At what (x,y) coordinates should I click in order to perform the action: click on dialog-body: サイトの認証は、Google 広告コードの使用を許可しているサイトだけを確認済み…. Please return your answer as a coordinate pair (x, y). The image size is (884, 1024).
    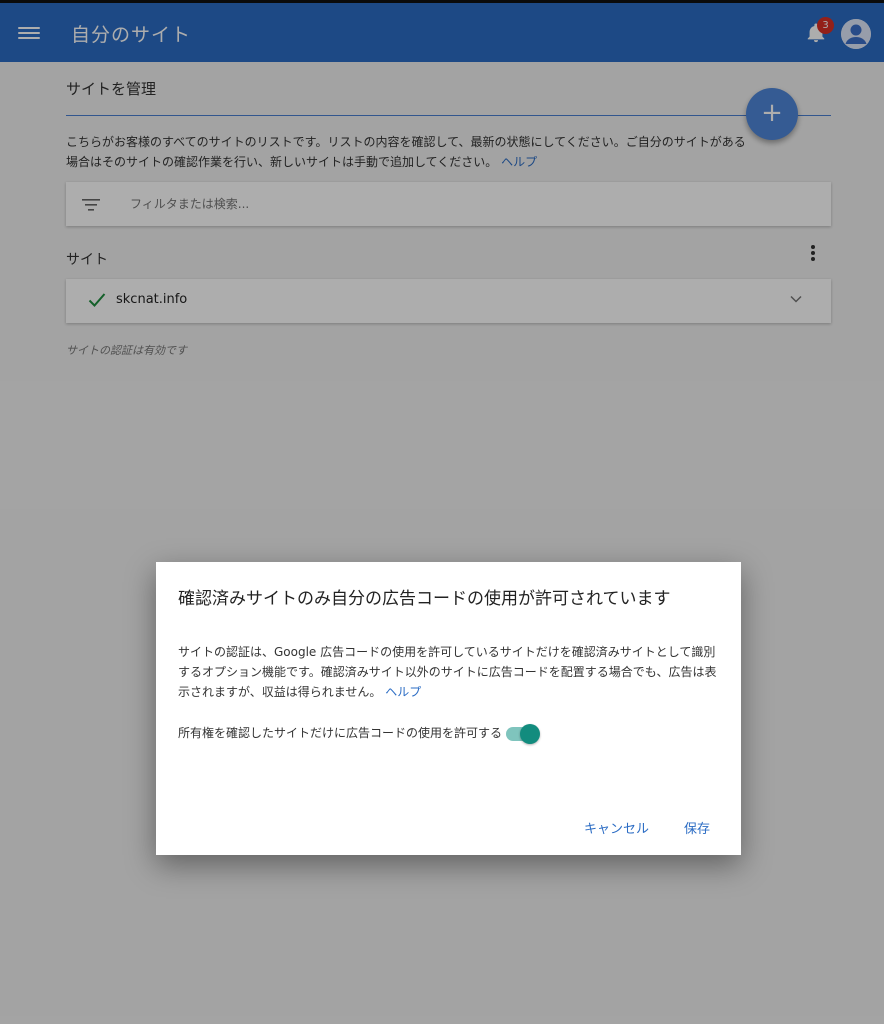
    Looking at the image, I should click on (450, 672).